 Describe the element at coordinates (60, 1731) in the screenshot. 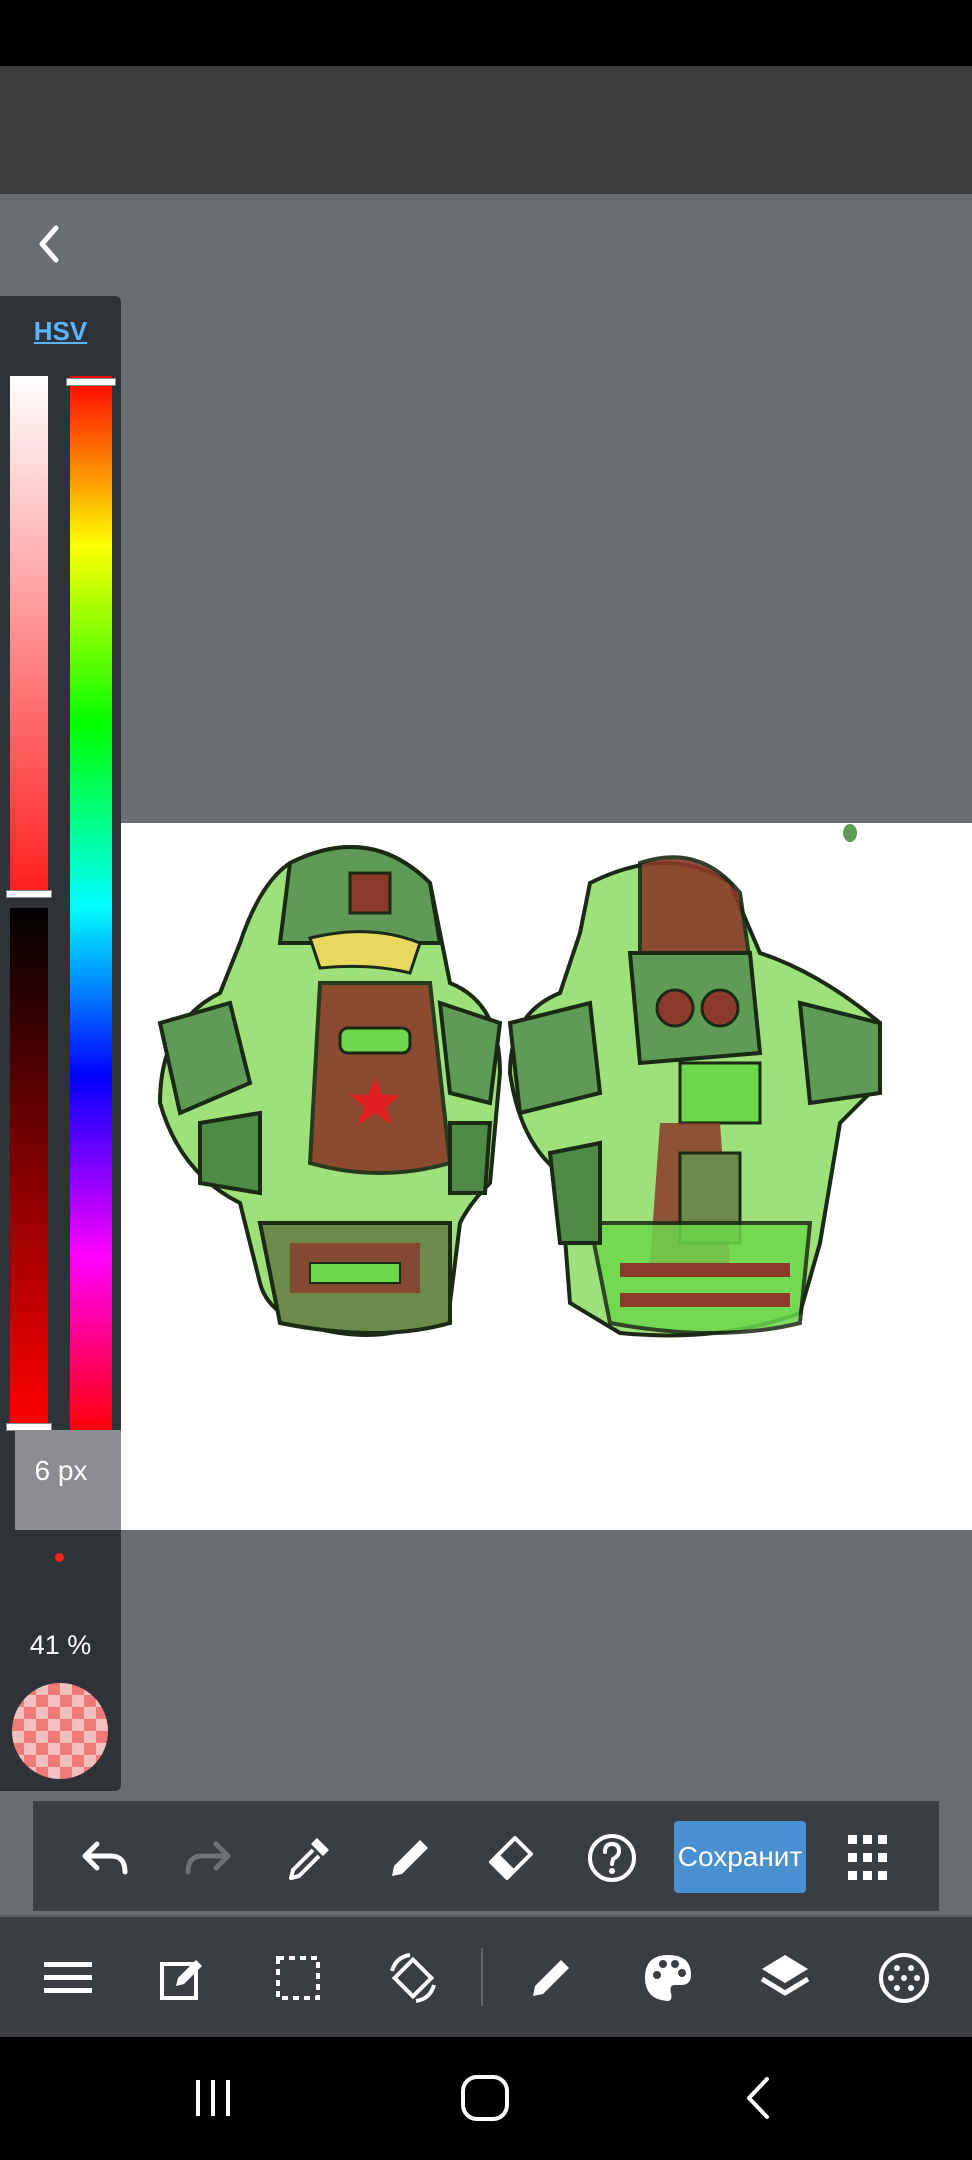

I see `current-color-swatch` at that location.